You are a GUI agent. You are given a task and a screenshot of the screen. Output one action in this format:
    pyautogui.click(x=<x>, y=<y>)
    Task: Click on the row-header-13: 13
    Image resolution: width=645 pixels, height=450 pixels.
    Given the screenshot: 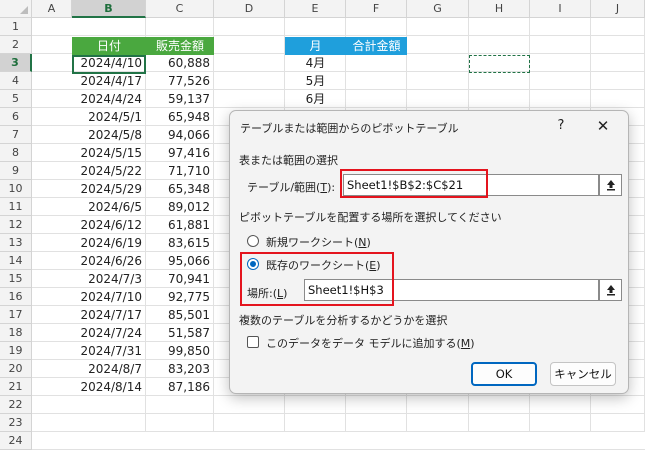 What is the action you would take?
    pyautogui.click(x=16, y=243)
    